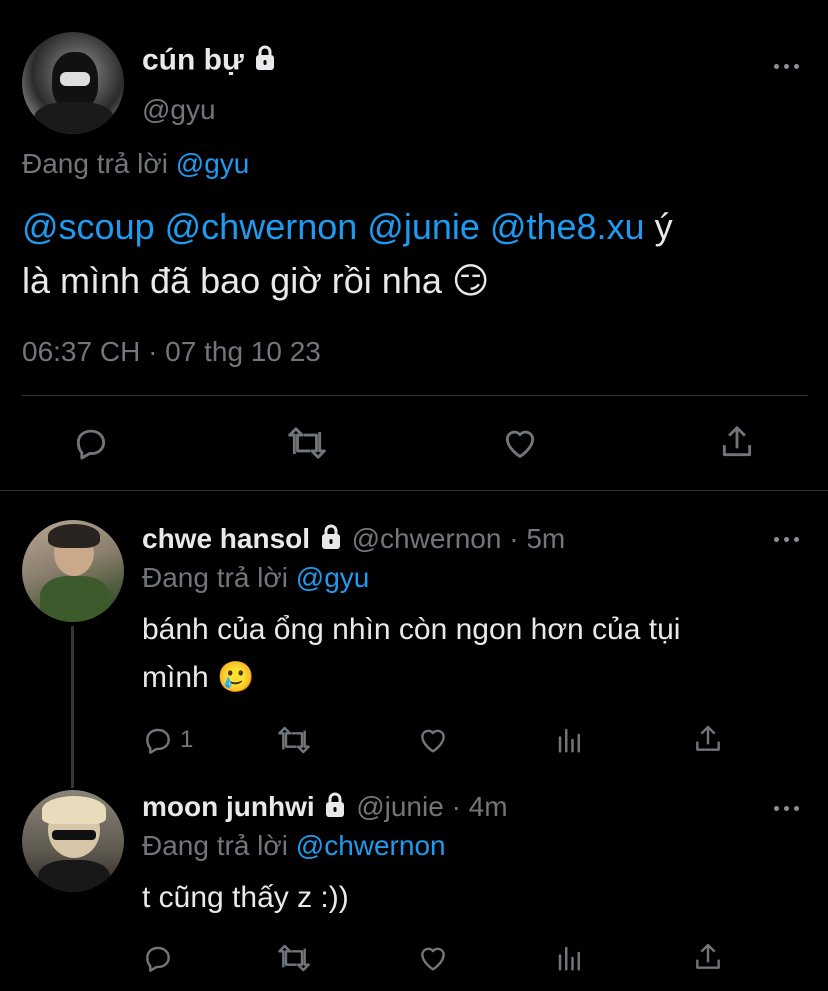  What do you see at coordinates (187, 739) in the screenshot?
I see `reply-count: 1` at bounding box center [187, 739].